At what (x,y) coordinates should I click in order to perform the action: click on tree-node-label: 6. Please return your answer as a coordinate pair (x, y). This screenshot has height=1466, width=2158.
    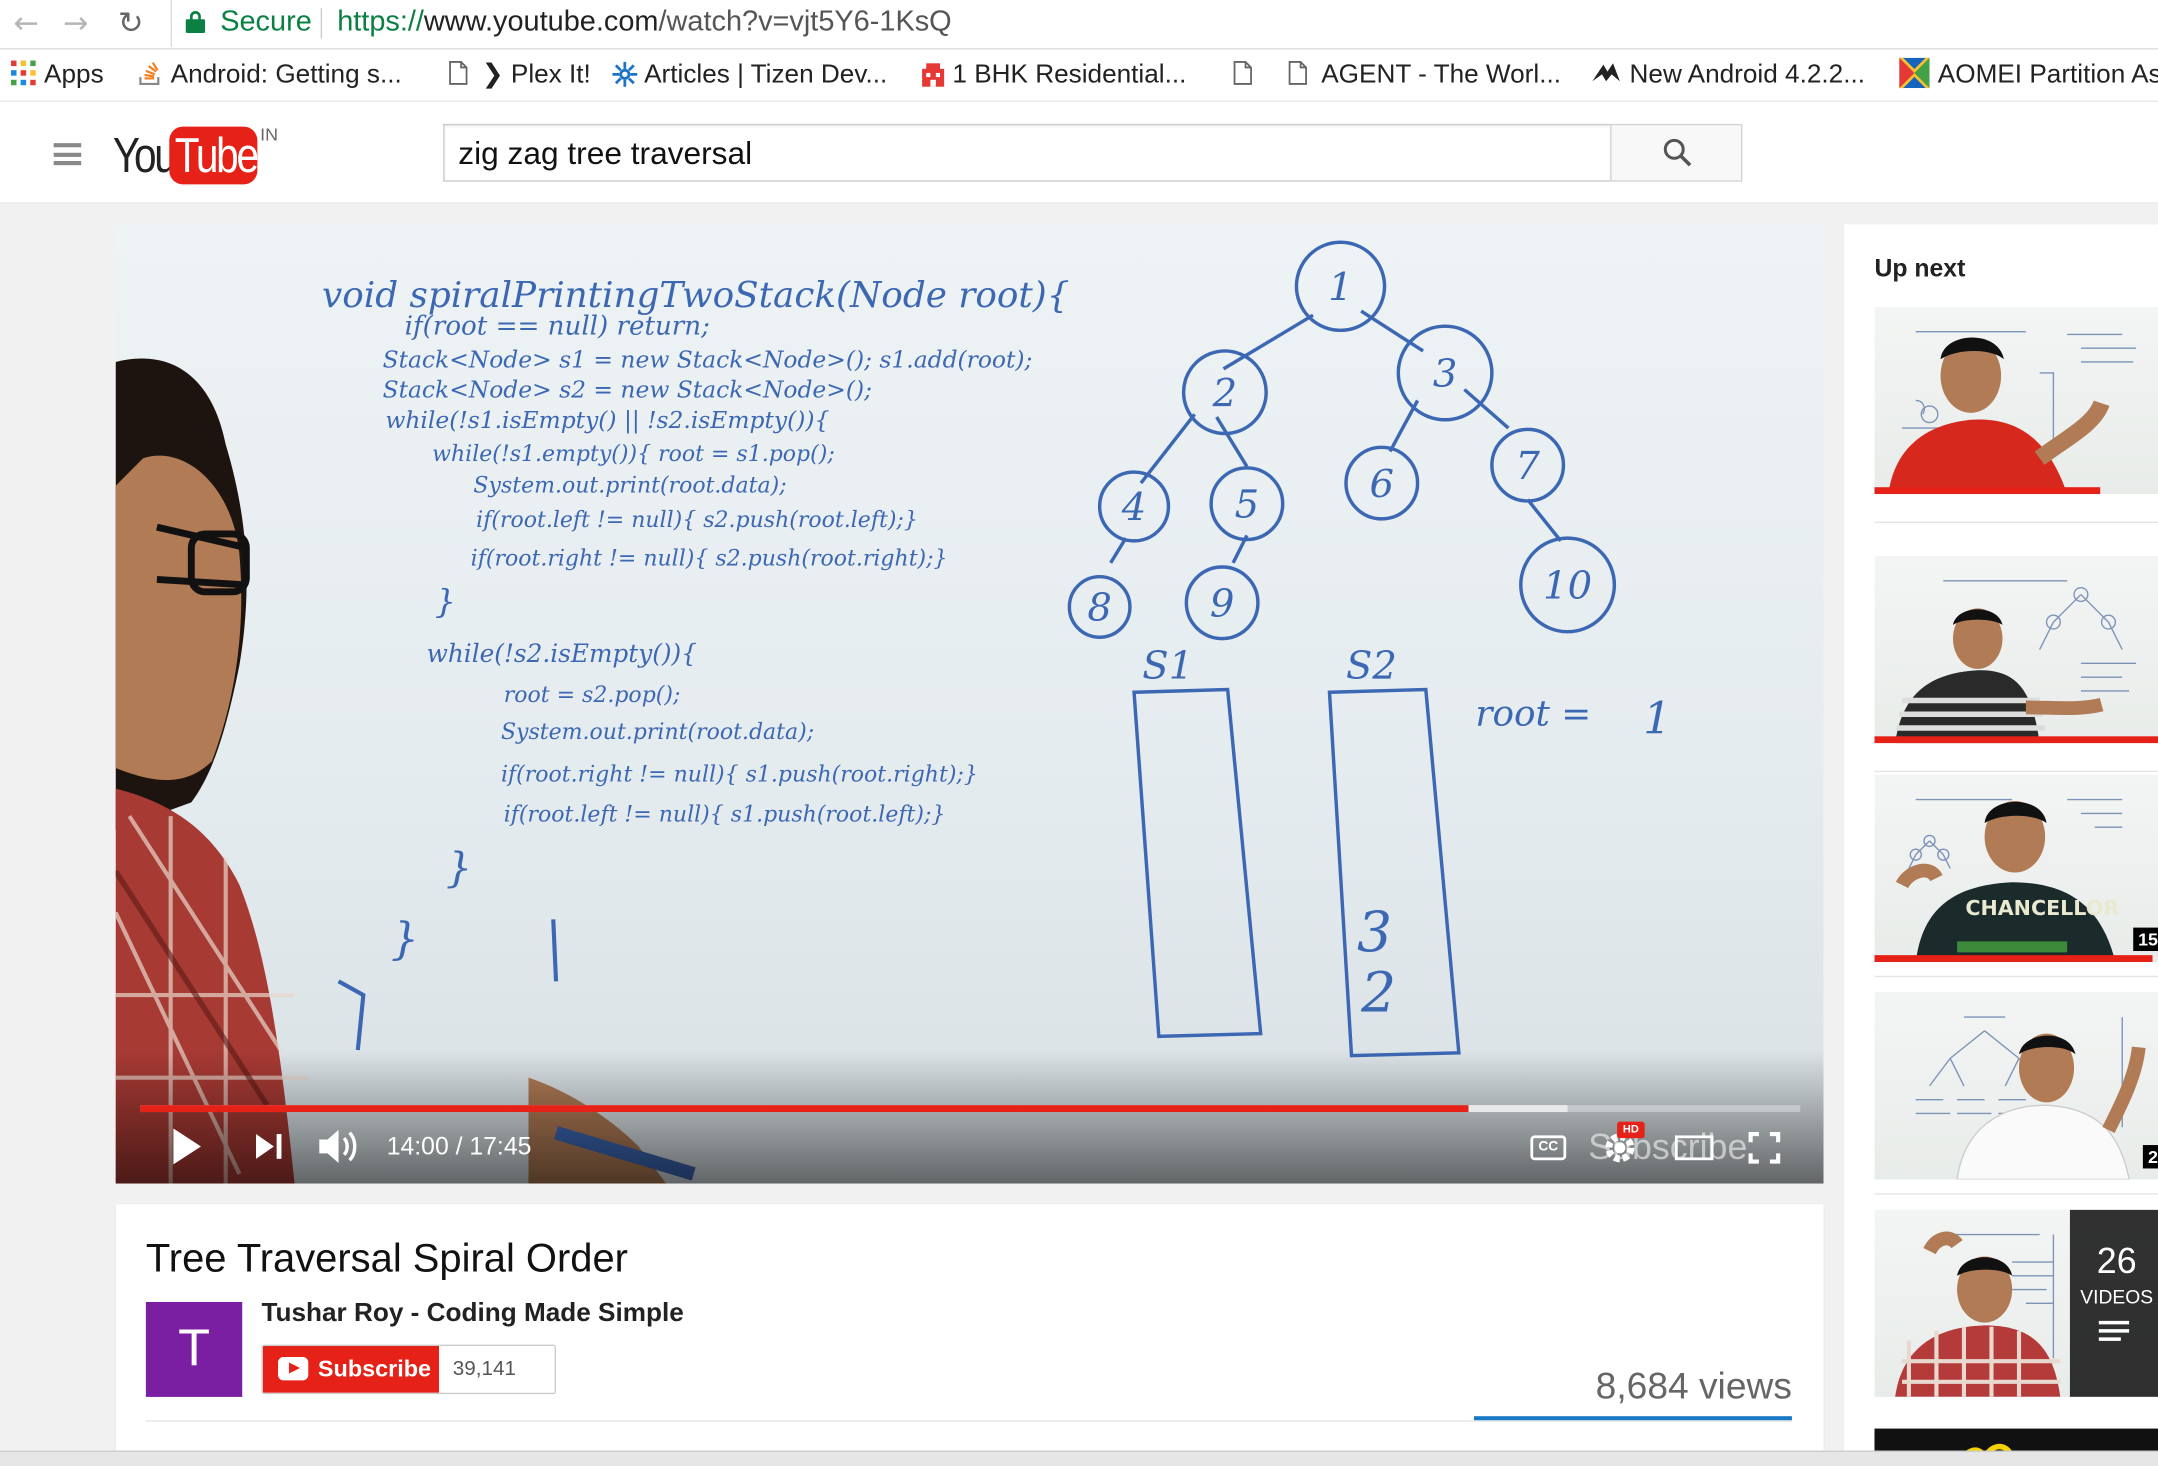
    Looking at the image, I should click on (1382, 484).